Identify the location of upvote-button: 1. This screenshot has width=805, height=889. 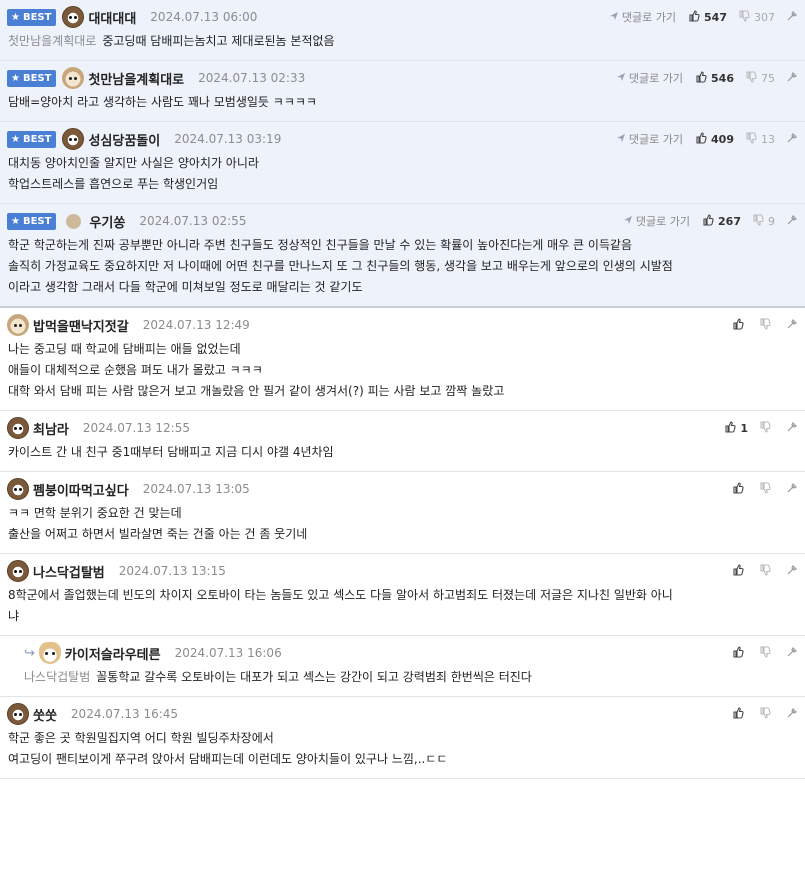
(736, 428).